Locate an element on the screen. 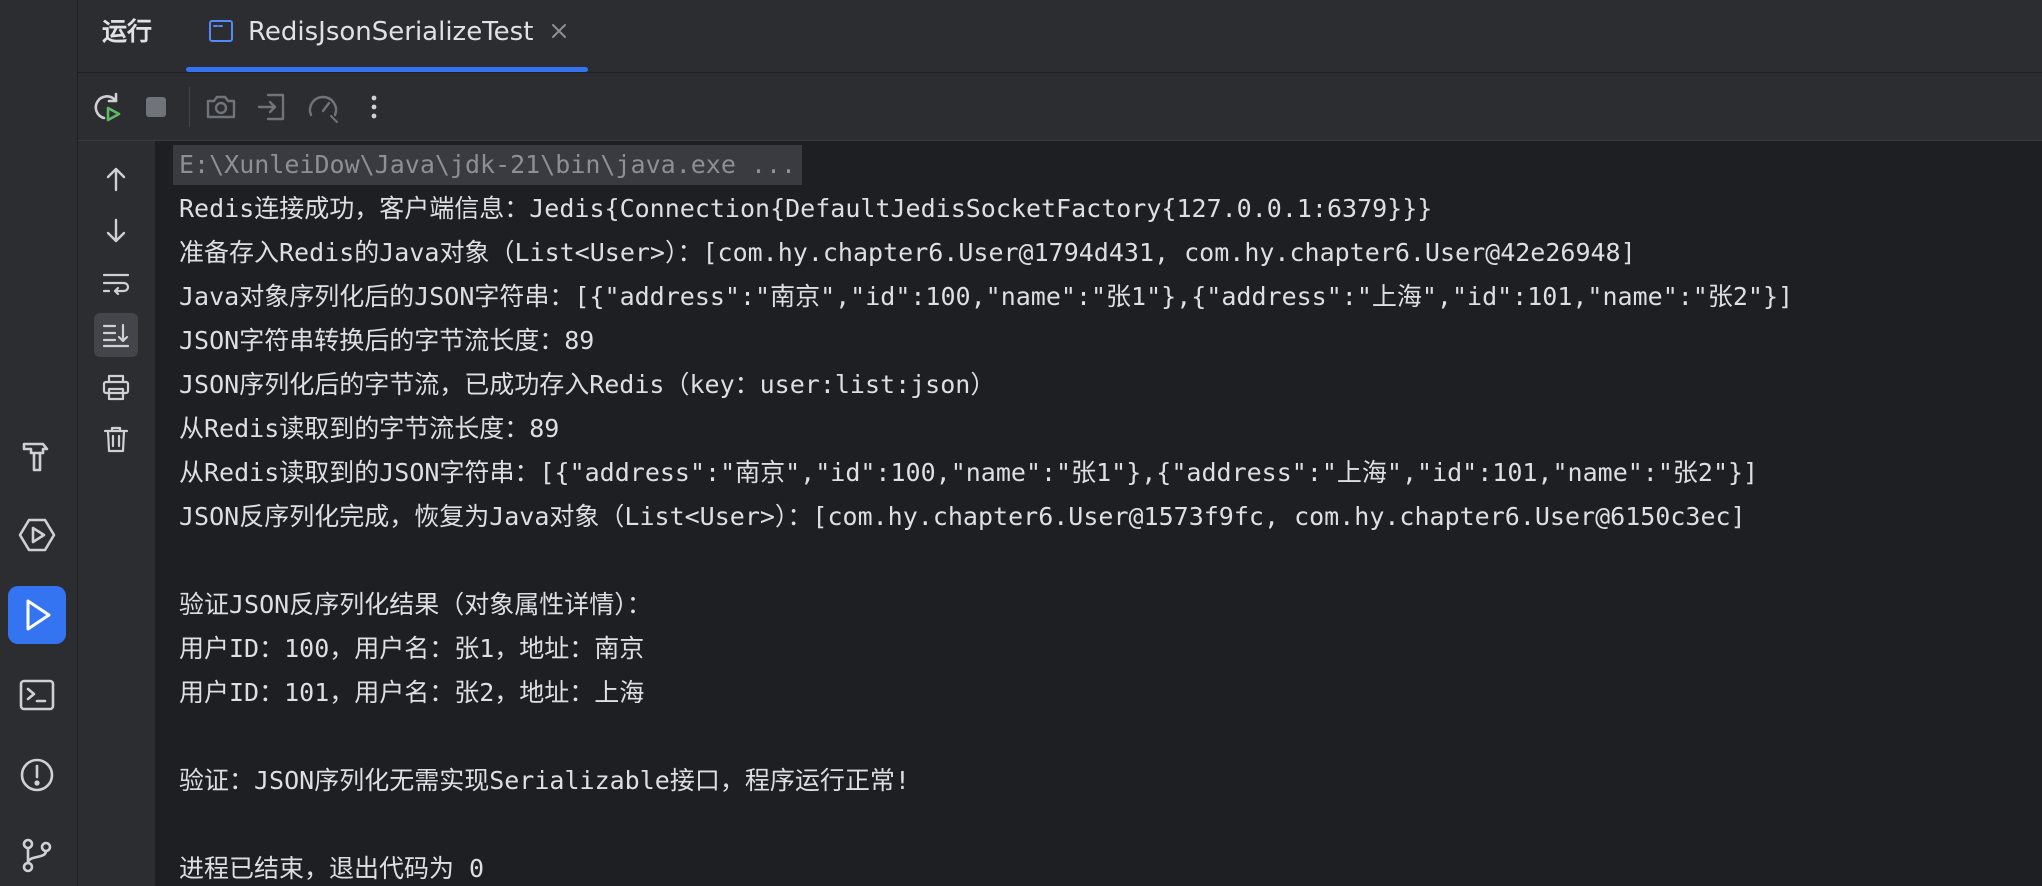 The width and height of the screenshot is (2042, 886). print-icon is located at coordinates (116, 387).